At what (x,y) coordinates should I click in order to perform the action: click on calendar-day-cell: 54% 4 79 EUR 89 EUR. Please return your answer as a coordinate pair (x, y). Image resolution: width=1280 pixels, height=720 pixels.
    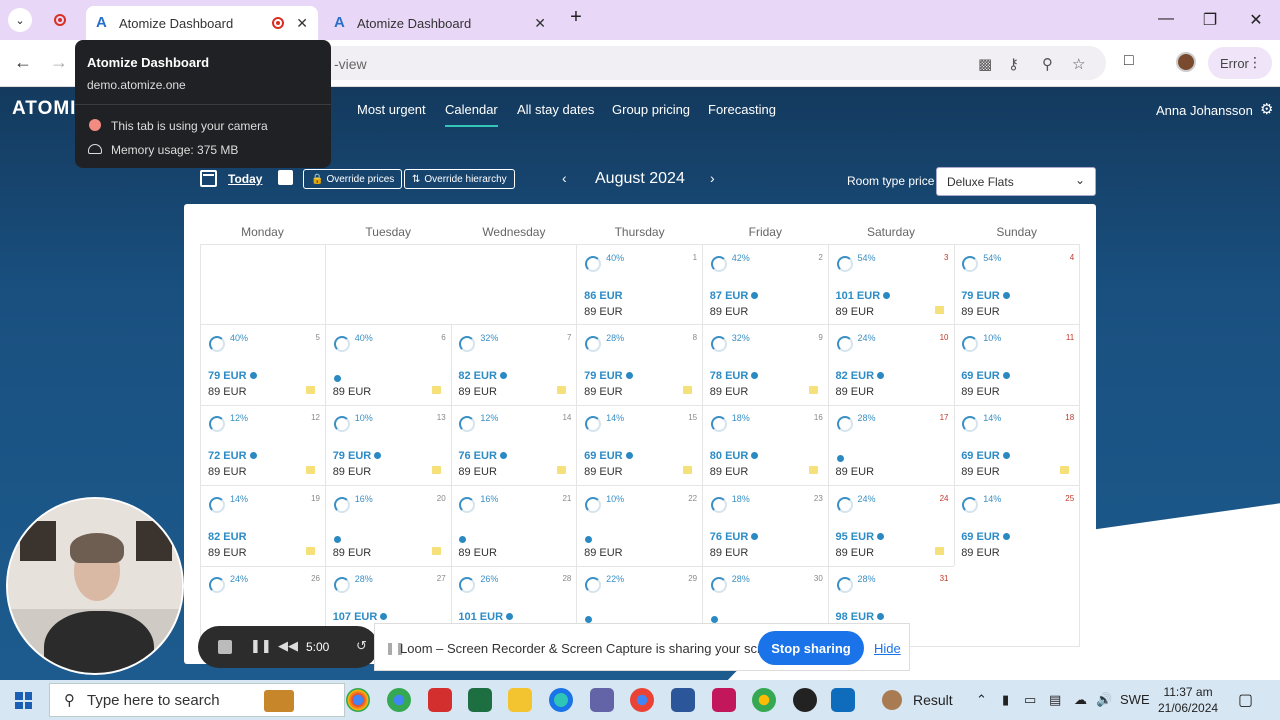
    Looking at the image, I should click on (1017, 284).